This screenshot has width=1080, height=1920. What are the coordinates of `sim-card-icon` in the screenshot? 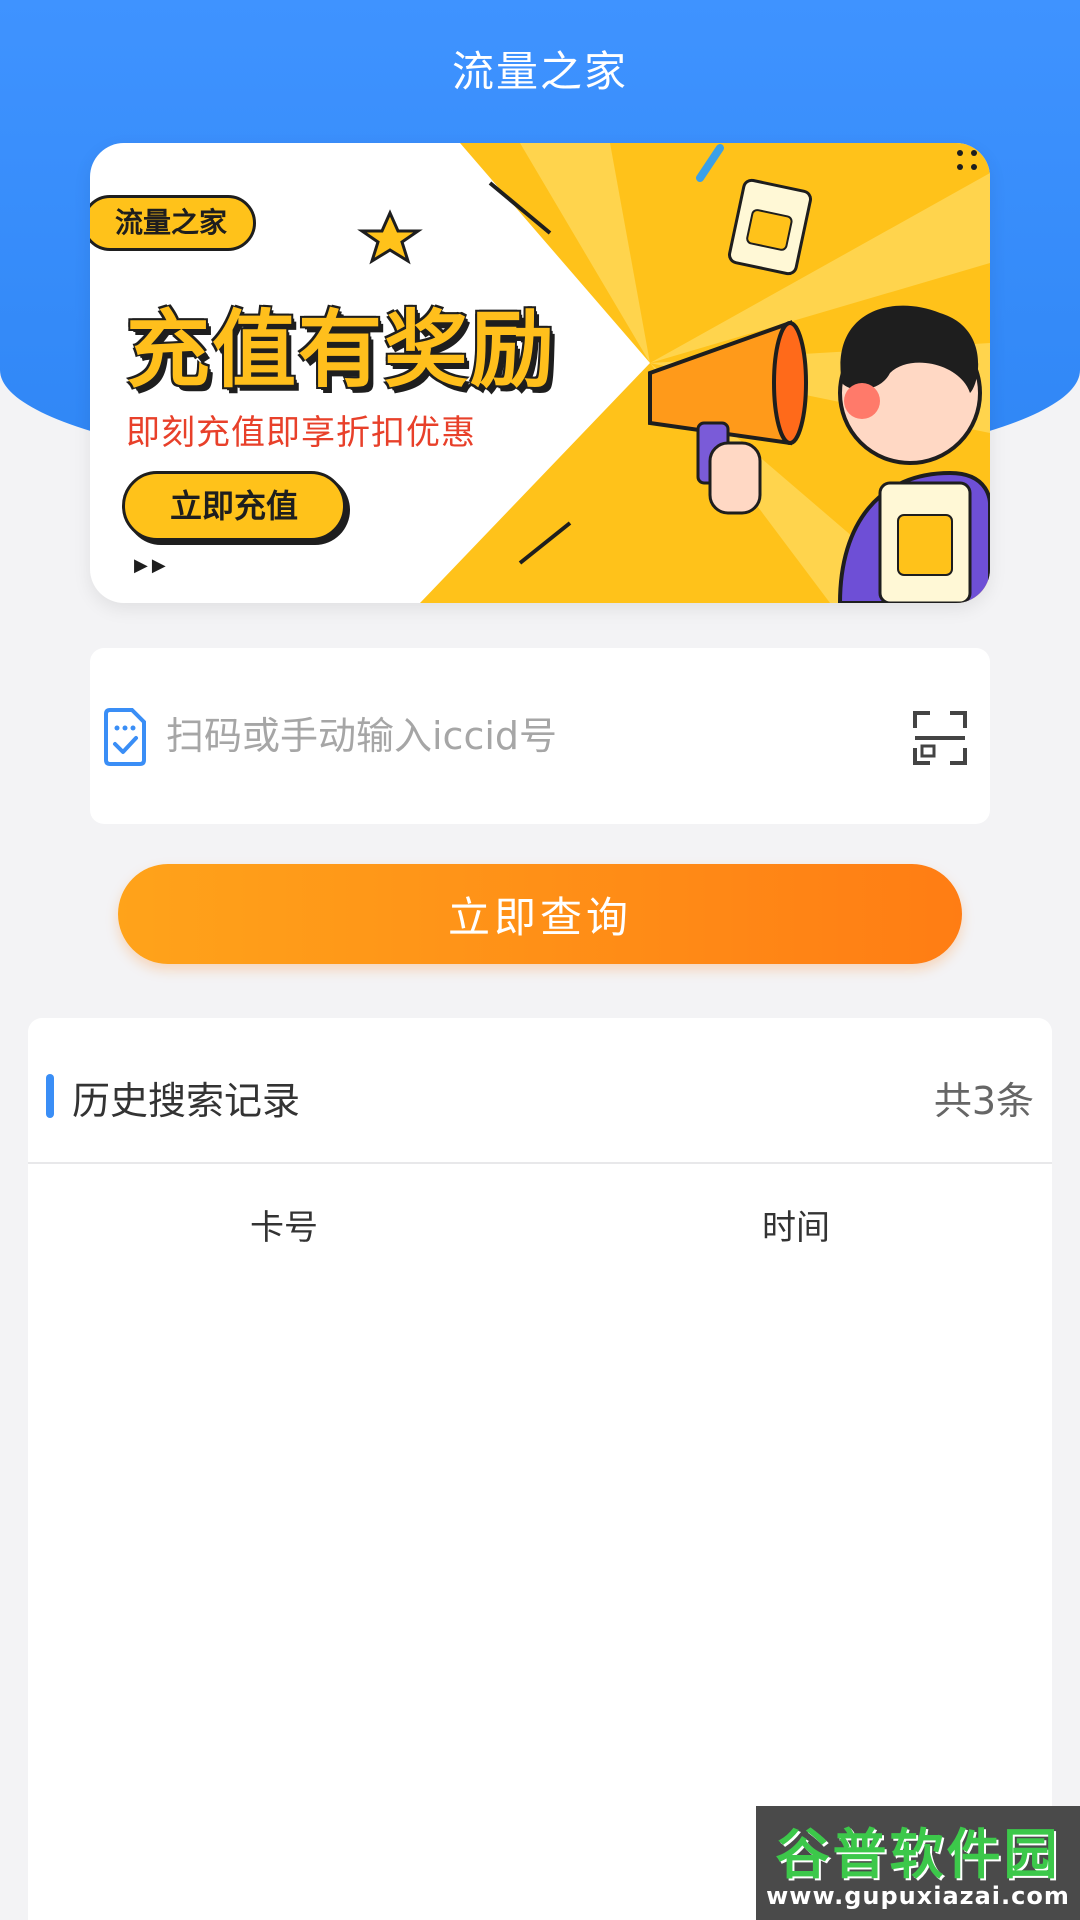 It's located at (125, 737).